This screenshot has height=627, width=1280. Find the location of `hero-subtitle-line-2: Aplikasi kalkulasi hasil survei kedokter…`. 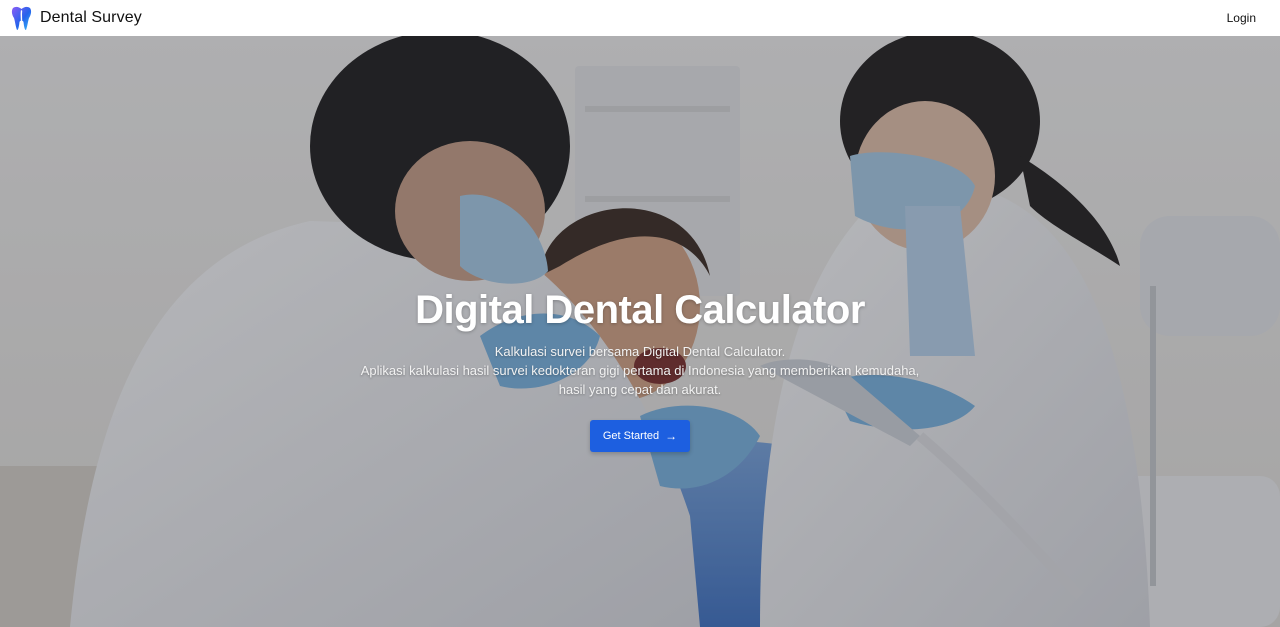

hero-subtitle-line-2: Aplikasi kalkulasi hasil survei kedokter… is located at coordinates (640, 370).